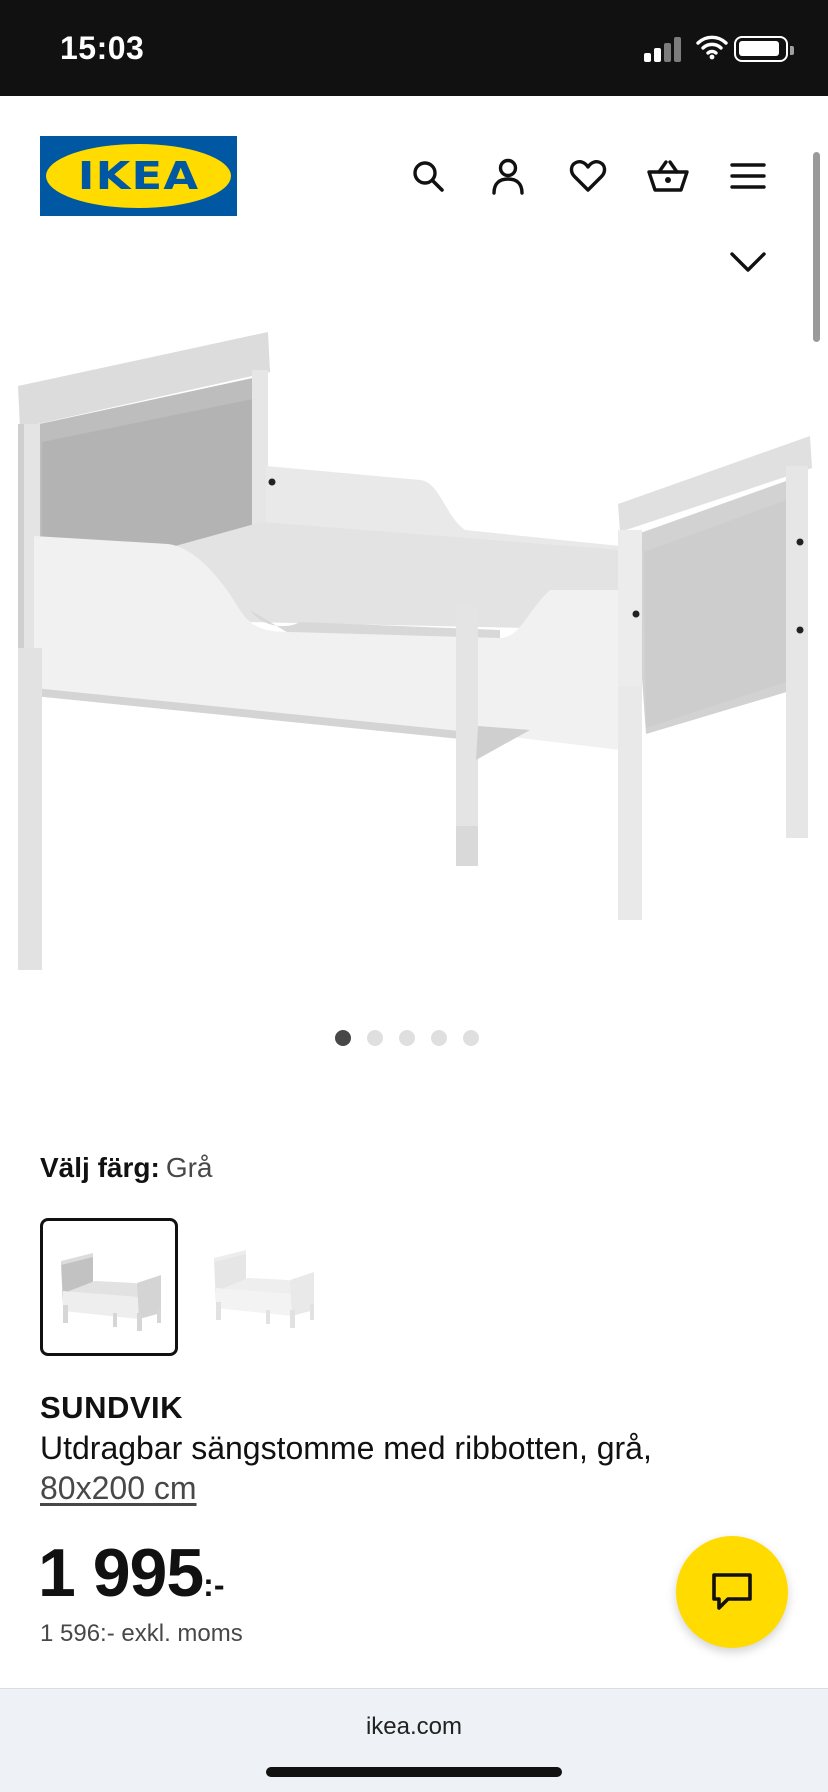 Image resolution: width=828 pixels, height=1792 pixels. I want to click on menu-button, so click(748, 176).